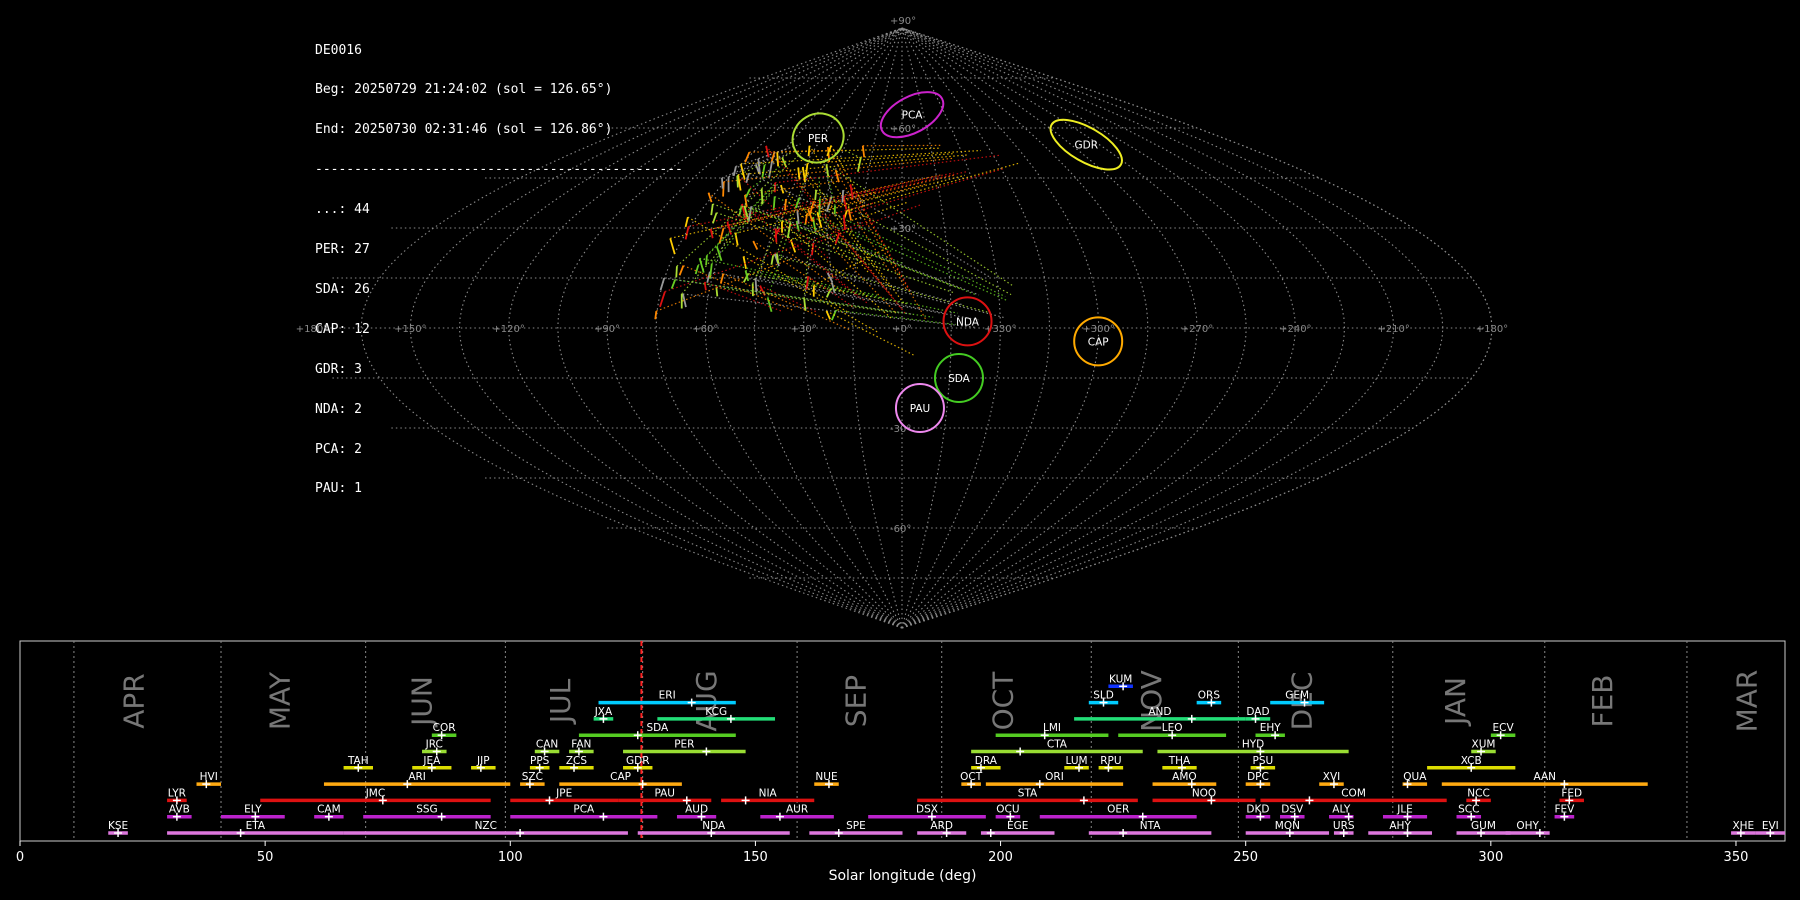 The height and width of the screenshot is (900, 1800). Describe the element at coordinates (716, 712) in the screenshot. I see `shower-label: KCG` at that location.